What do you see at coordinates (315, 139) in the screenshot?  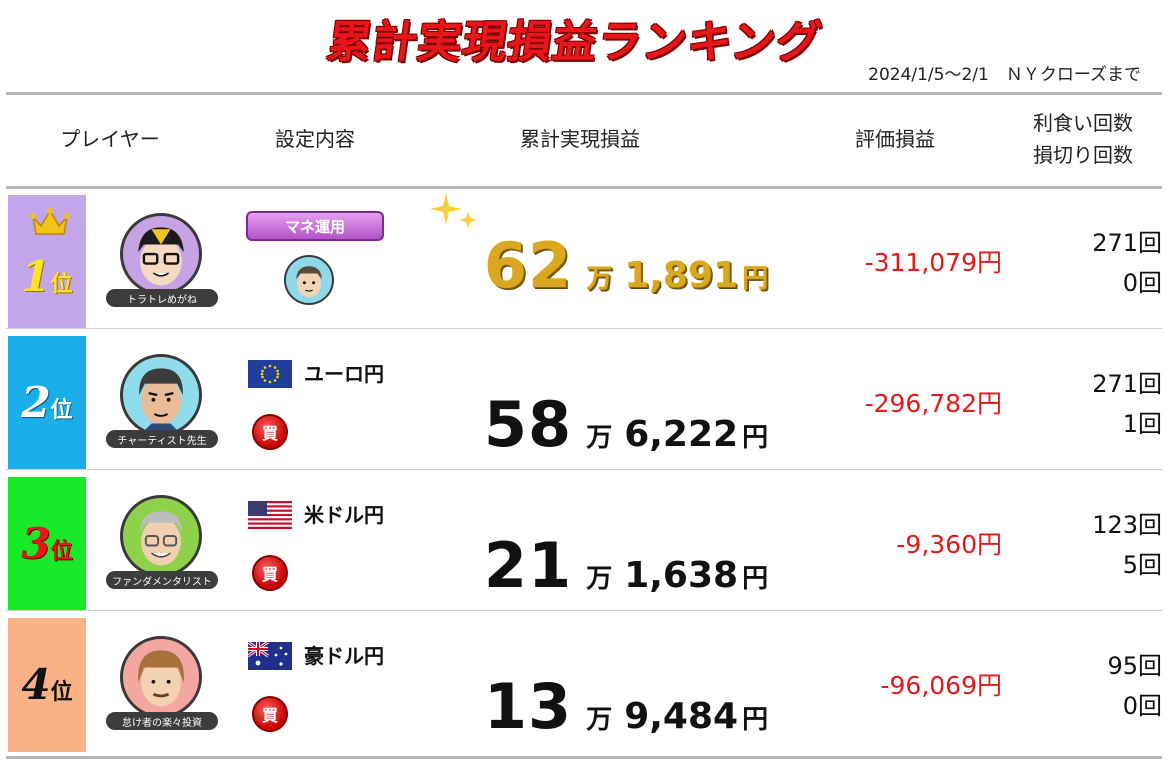 I see `header-setting: 設定内容` at bounding box center [315, 139].